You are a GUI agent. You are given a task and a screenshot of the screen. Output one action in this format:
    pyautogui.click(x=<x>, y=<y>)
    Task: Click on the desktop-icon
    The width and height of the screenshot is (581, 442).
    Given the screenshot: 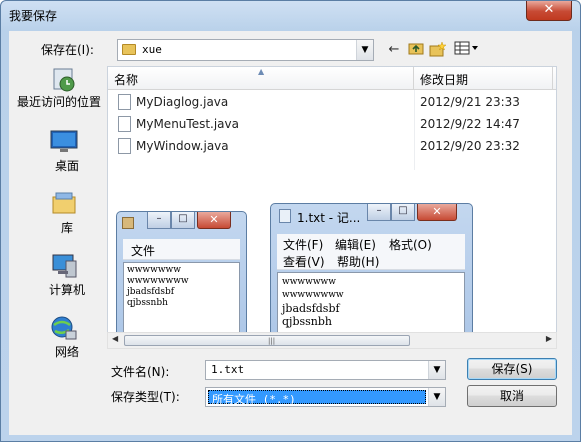 What is the action you would take?
    pyautogui.click(x=64, y=141)
    